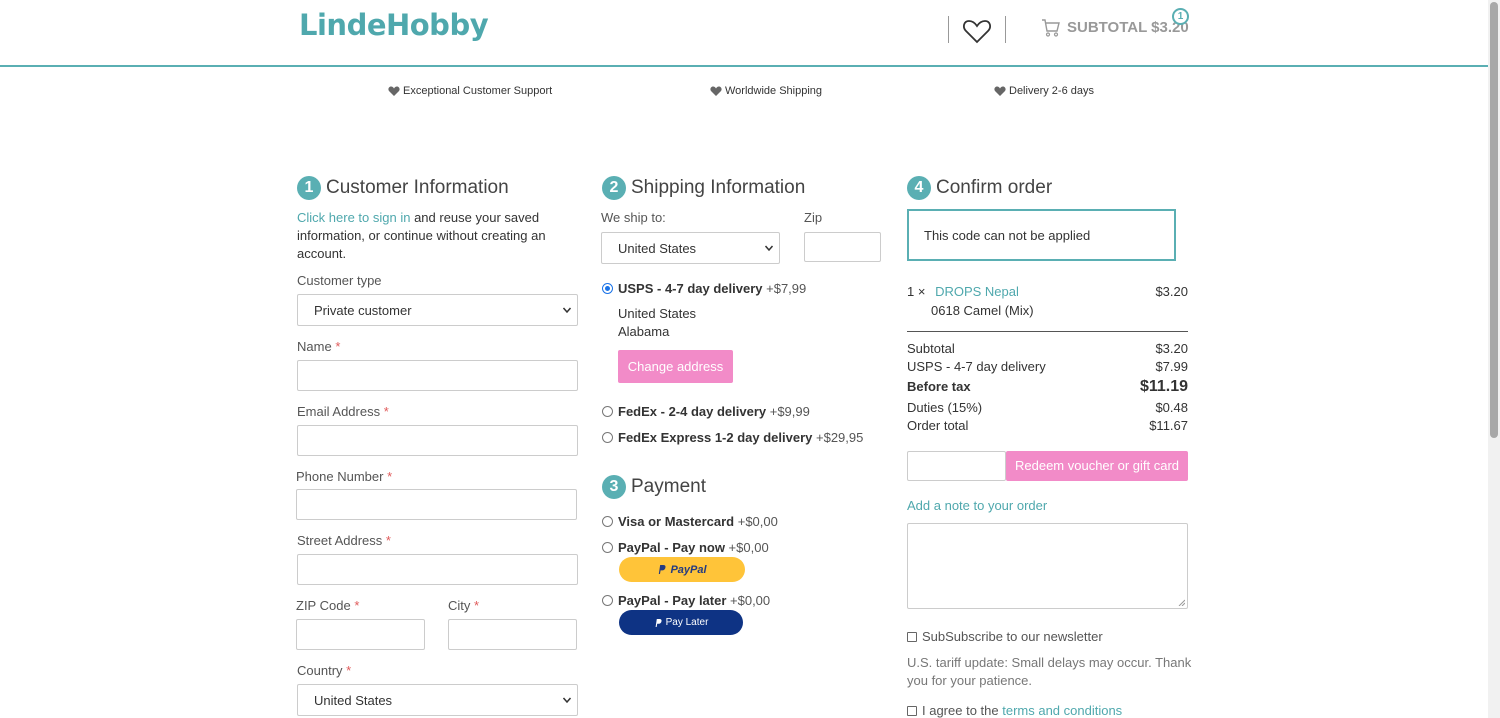  Describe the element at coordinates (1047, 331) in the screenshot. I see `summary-divider` at that location.